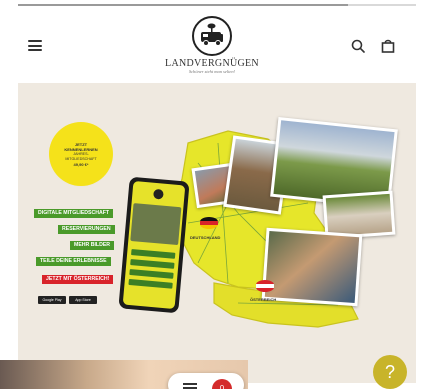  Describe the element at coordinates (217, 5) in the screenshot. I see `top-progress-line` at that location.